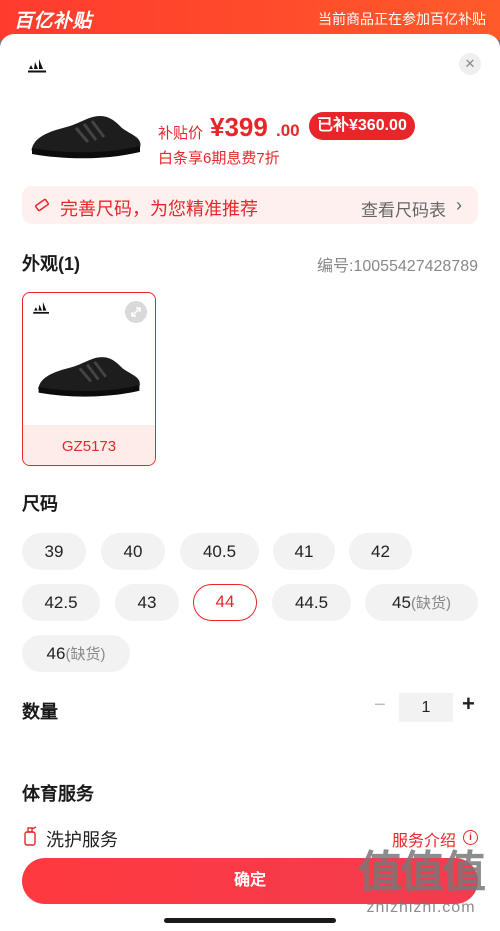 The image size is (500, 931). I want to click on subsidy-price: ¥399, so click(239, 127).